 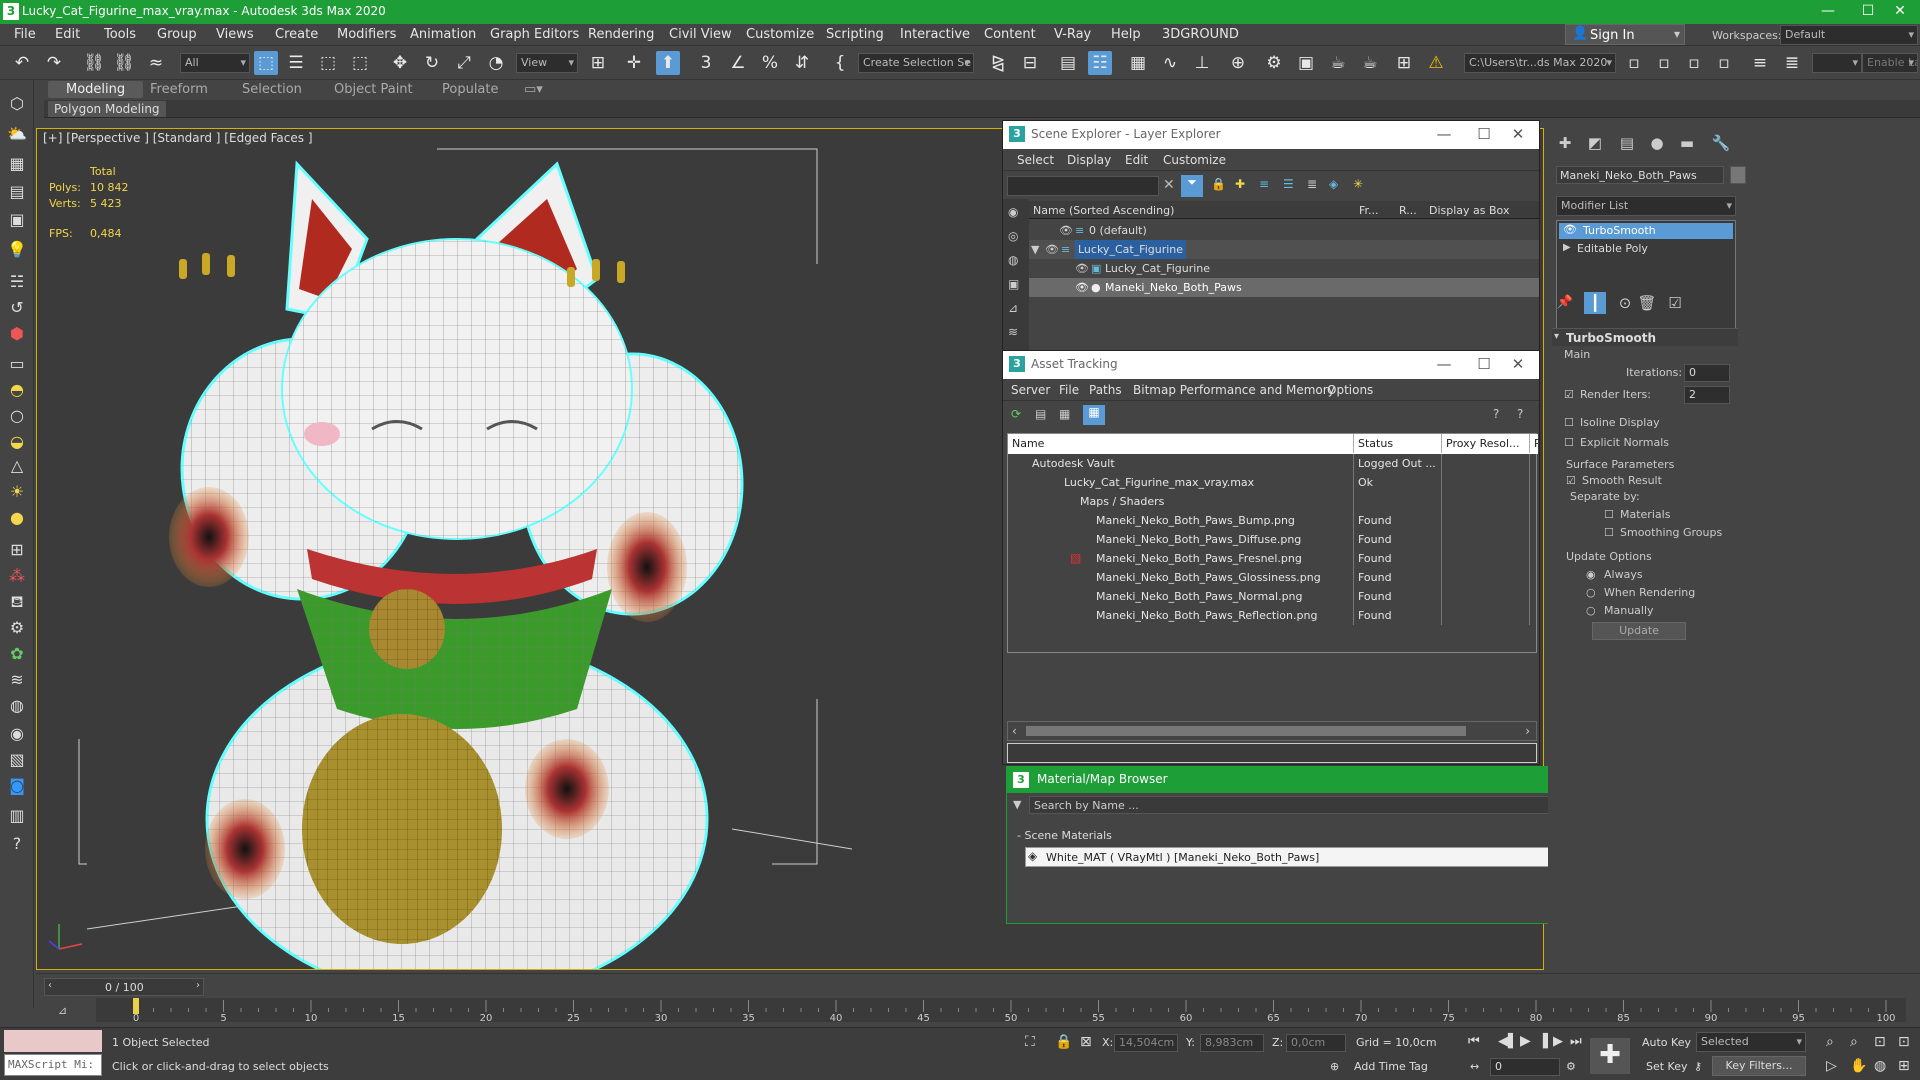 What do you see at coordinates (935, 34) in the screenshot?
I see `menu-interactive: Interactive` at bounding box center [935, 34].